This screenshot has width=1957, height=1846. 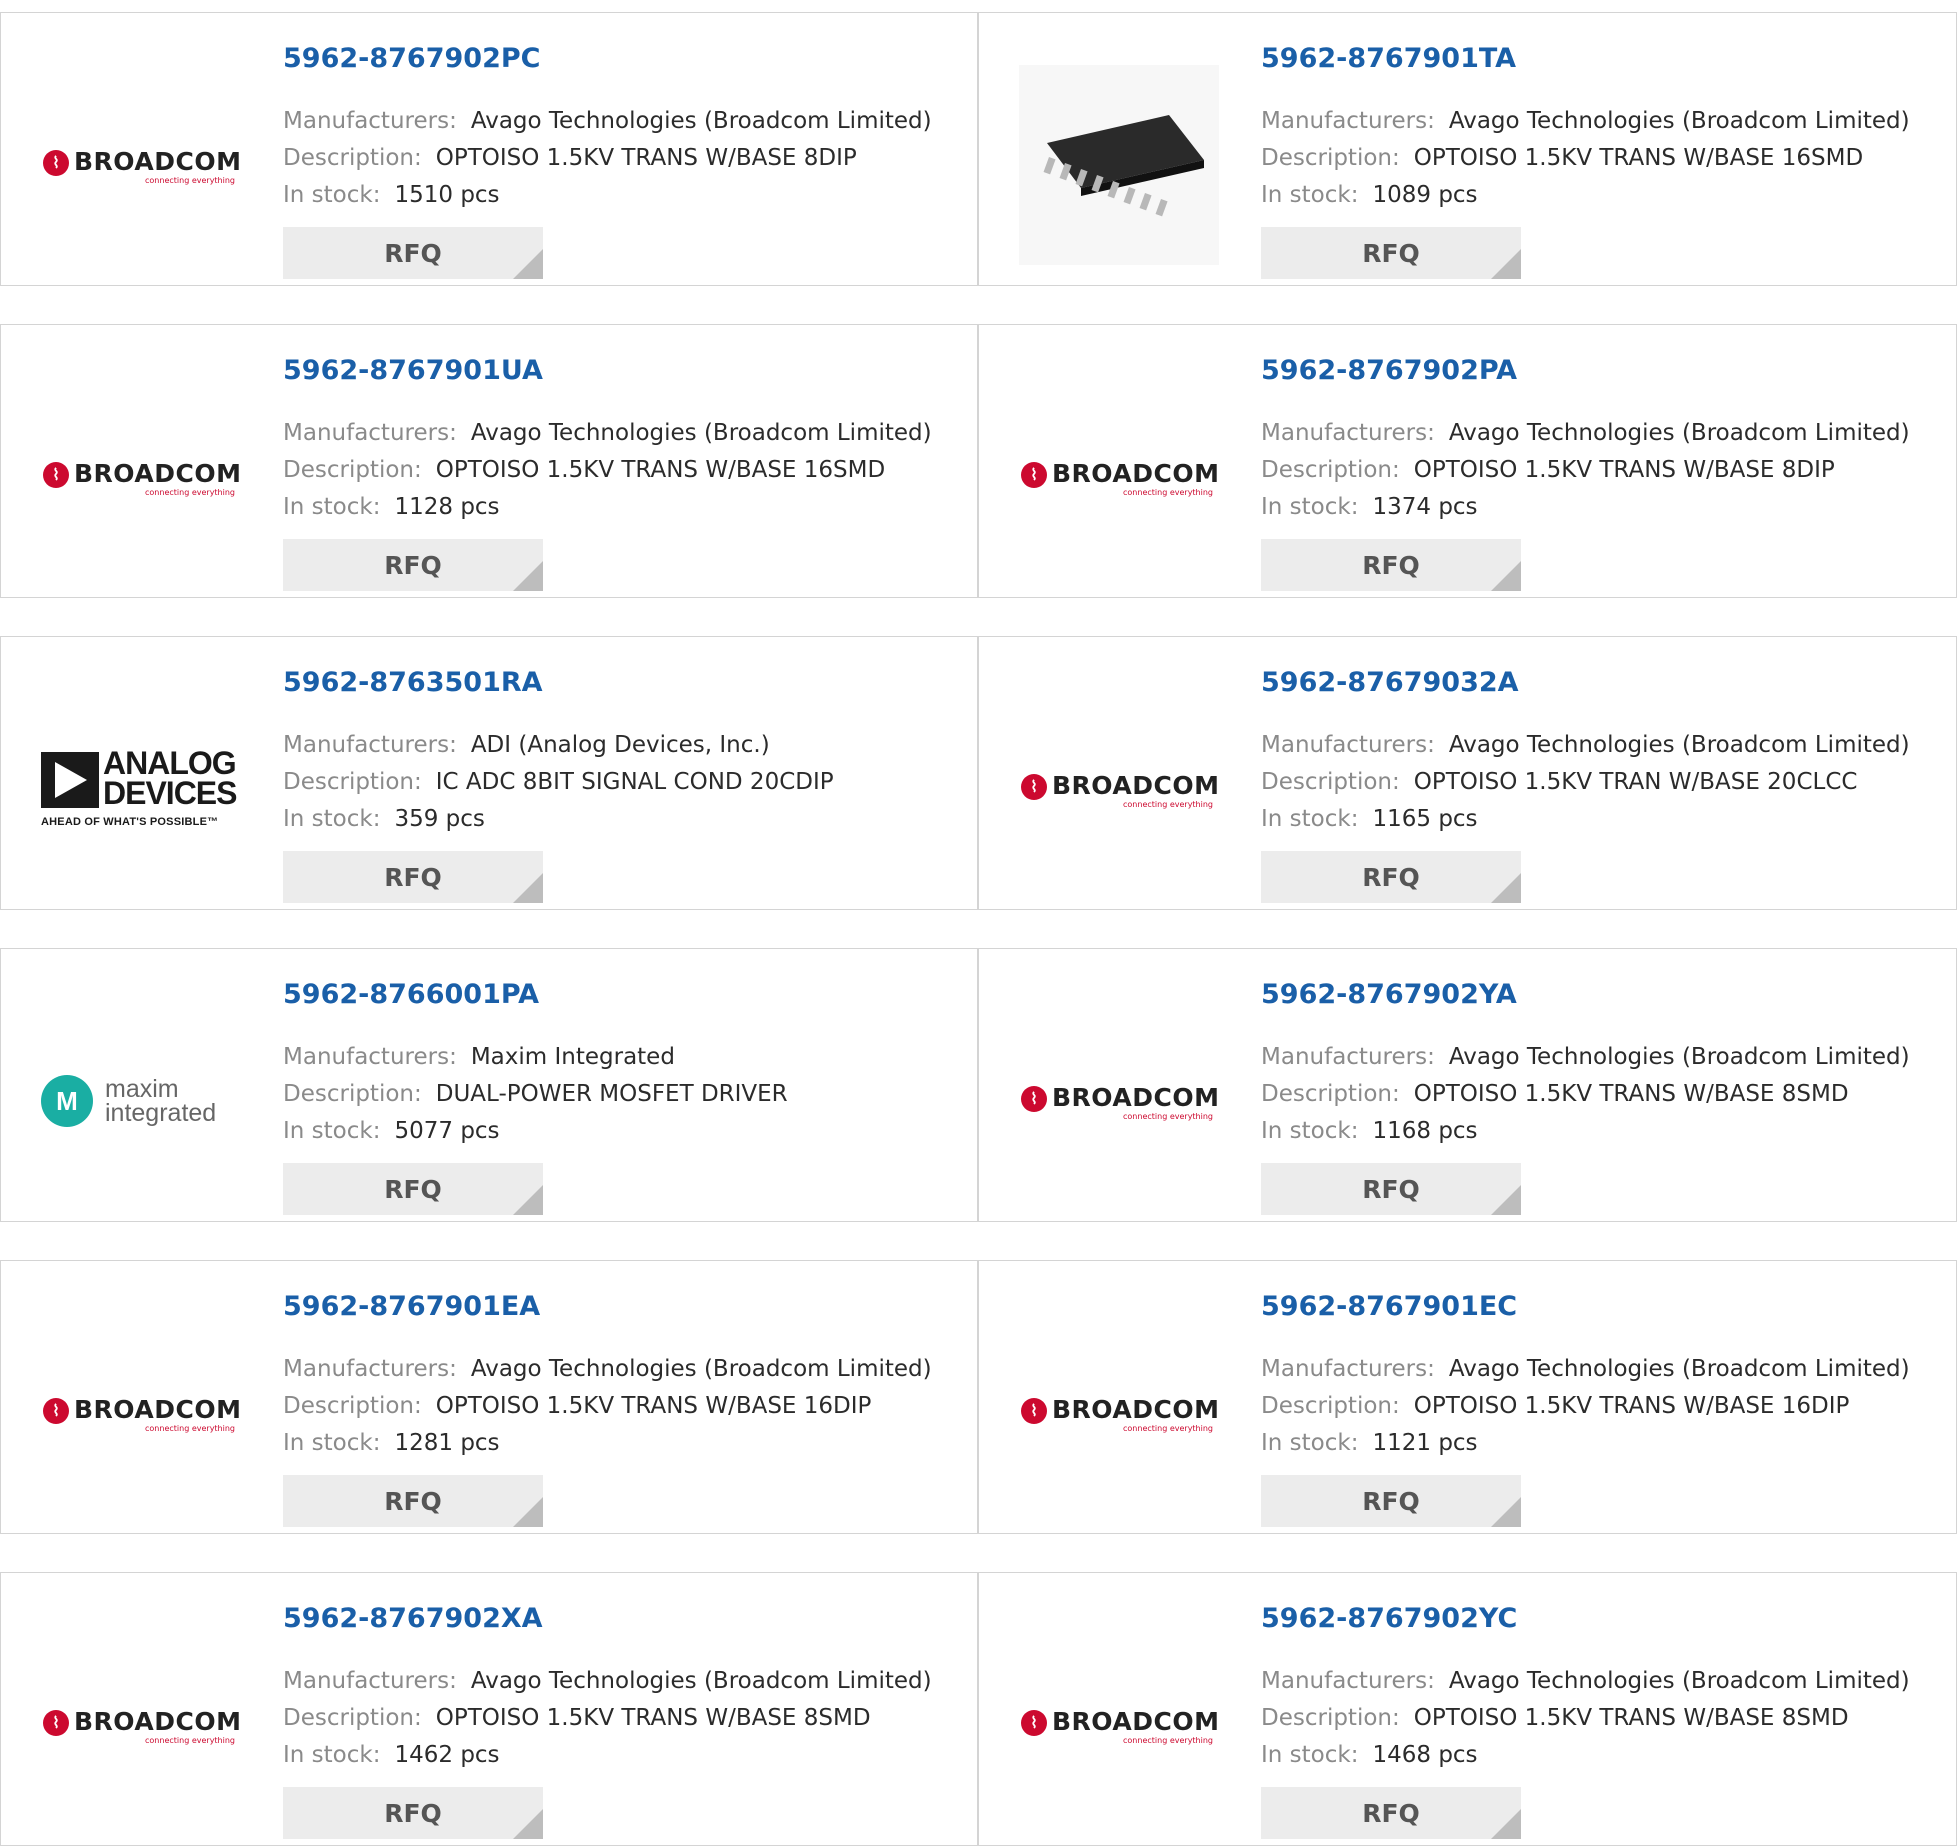 I want to click on part-number-link: 5962-8767902YA, so click(x=1389, y=994).